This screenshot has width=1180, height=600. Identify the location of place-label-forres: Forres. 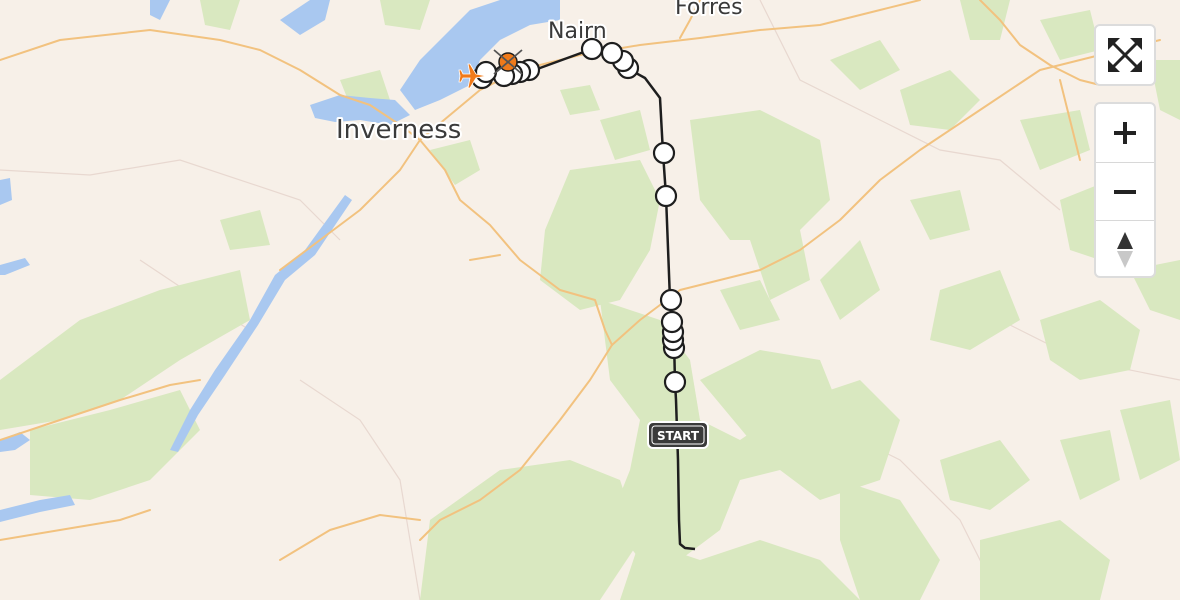
(709, 10).